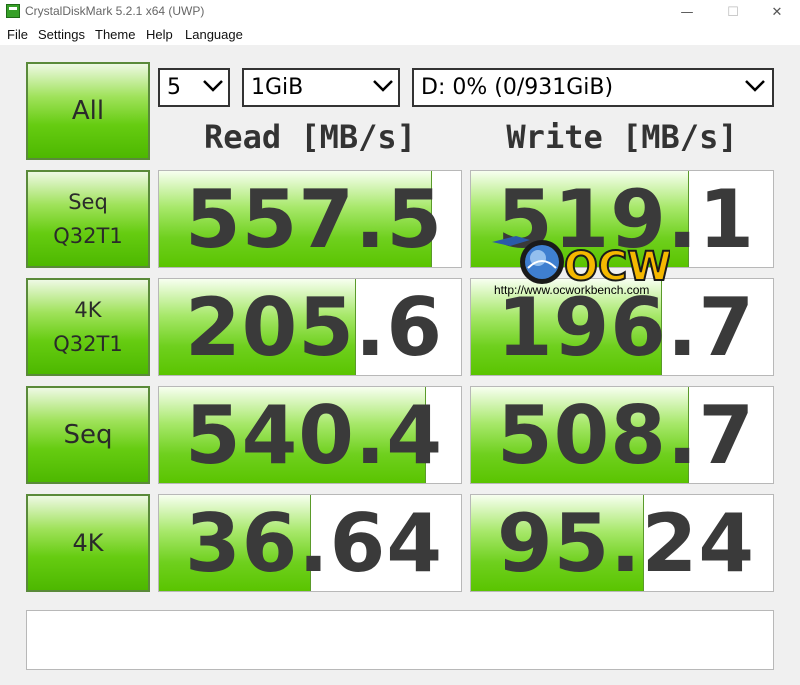 The image size is (800, 685). What do you see at coordinates (313, 327) in the screenshot?
I see `read-value: 205.6` at bounding box center [313, 327].